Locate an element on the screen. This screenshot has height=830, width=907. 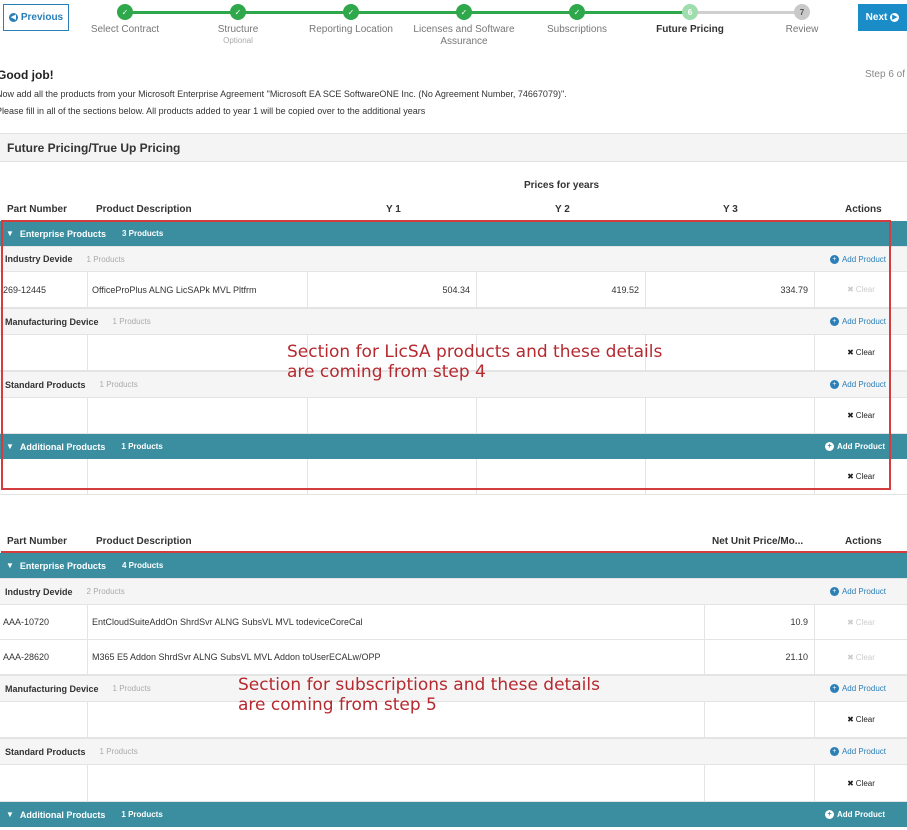
enterprise-products-band: ▼ Enterprise Products 4 Products is located at coordinates (453, 565).